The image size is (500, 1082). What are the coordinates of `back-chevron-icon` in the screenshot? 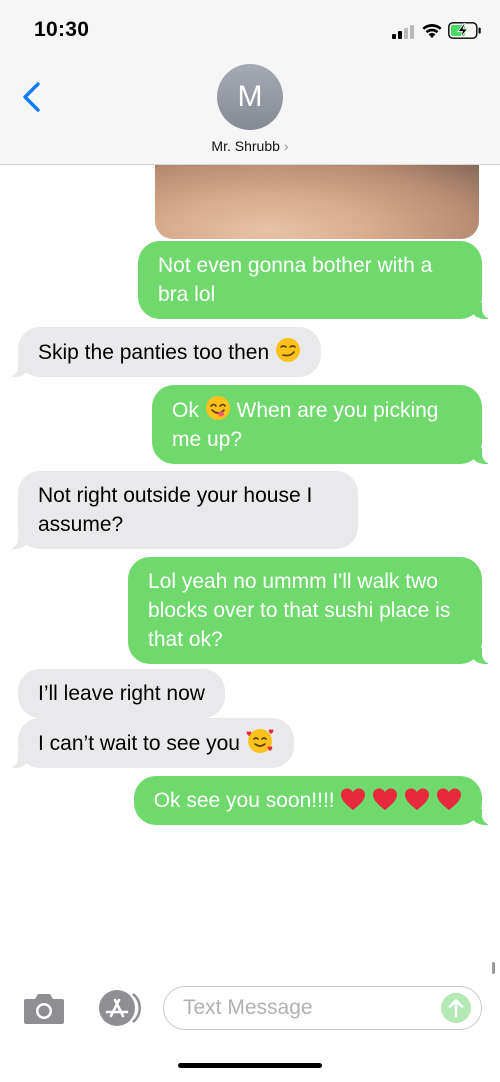 It's located at (33, 97).